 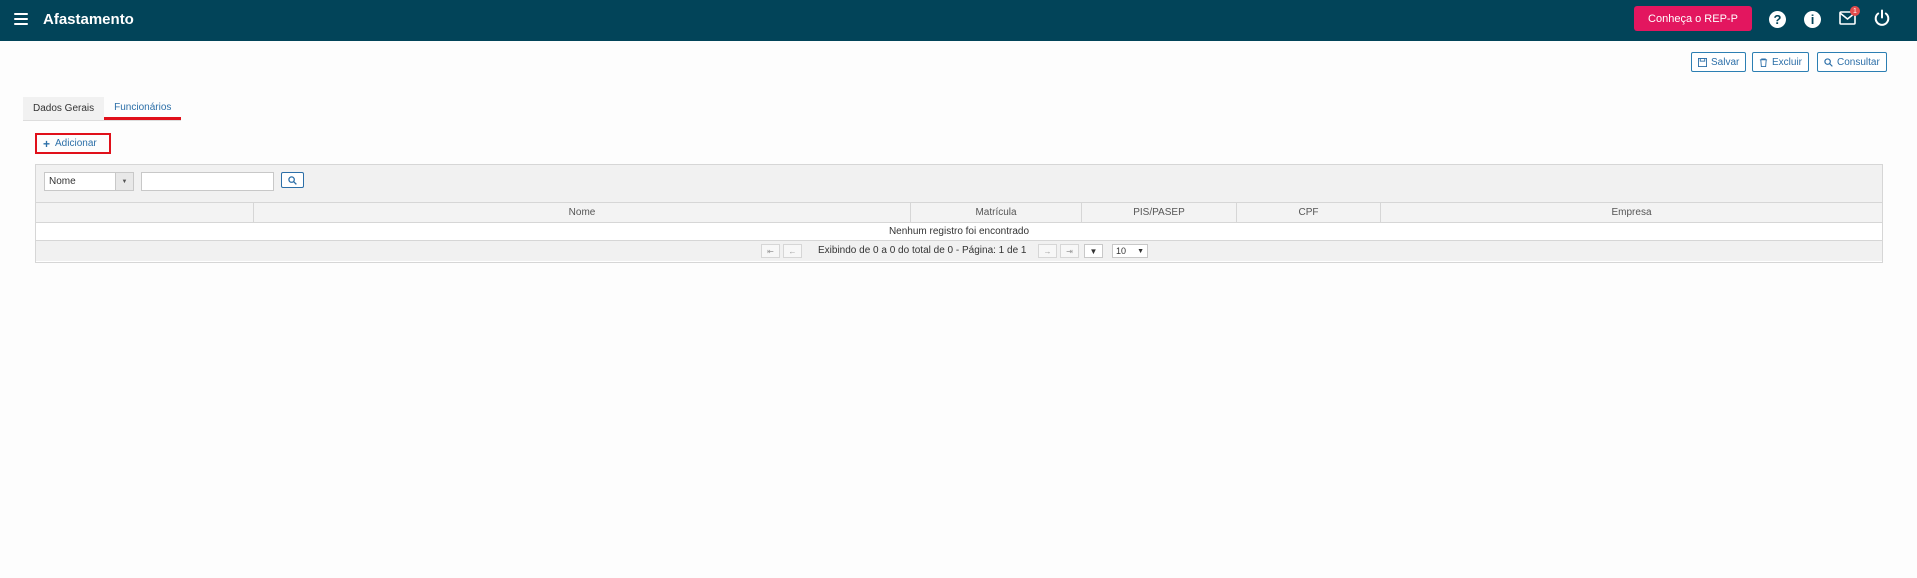 I want to click on grid-header: Nome Matrícula PIS/PASEP CPF Empresa, so click(x=959, y=213).